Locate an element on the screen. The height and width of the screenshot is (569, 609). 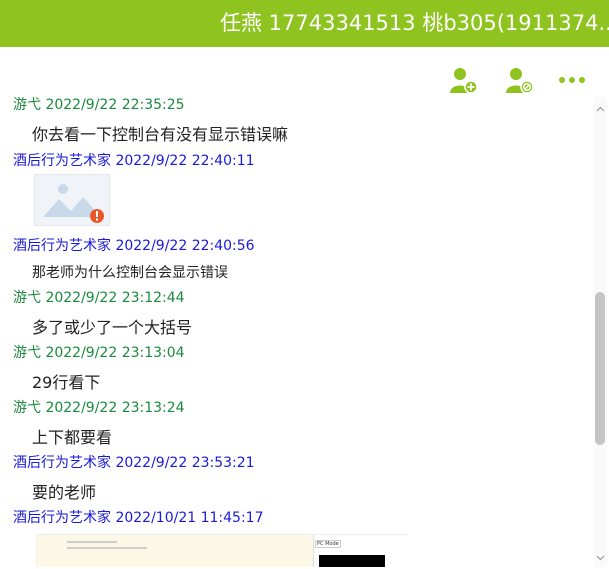
scroll-down-icon is located at coordinates (600, 558).